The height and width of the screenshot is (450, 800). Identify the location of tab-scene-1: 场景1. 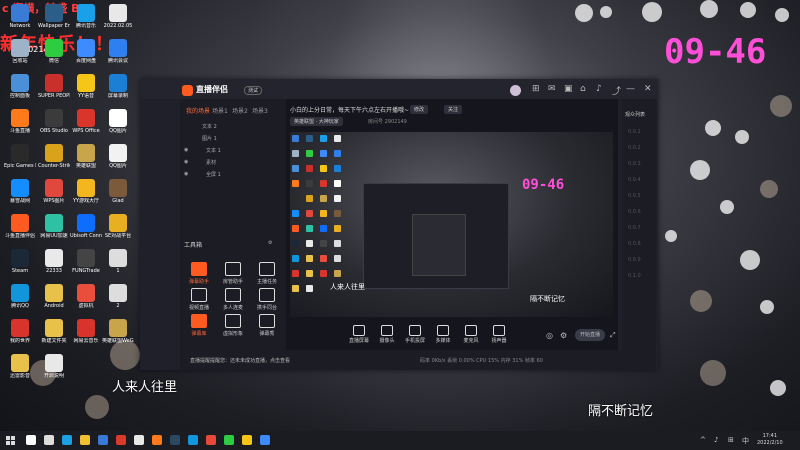
(220, 110).